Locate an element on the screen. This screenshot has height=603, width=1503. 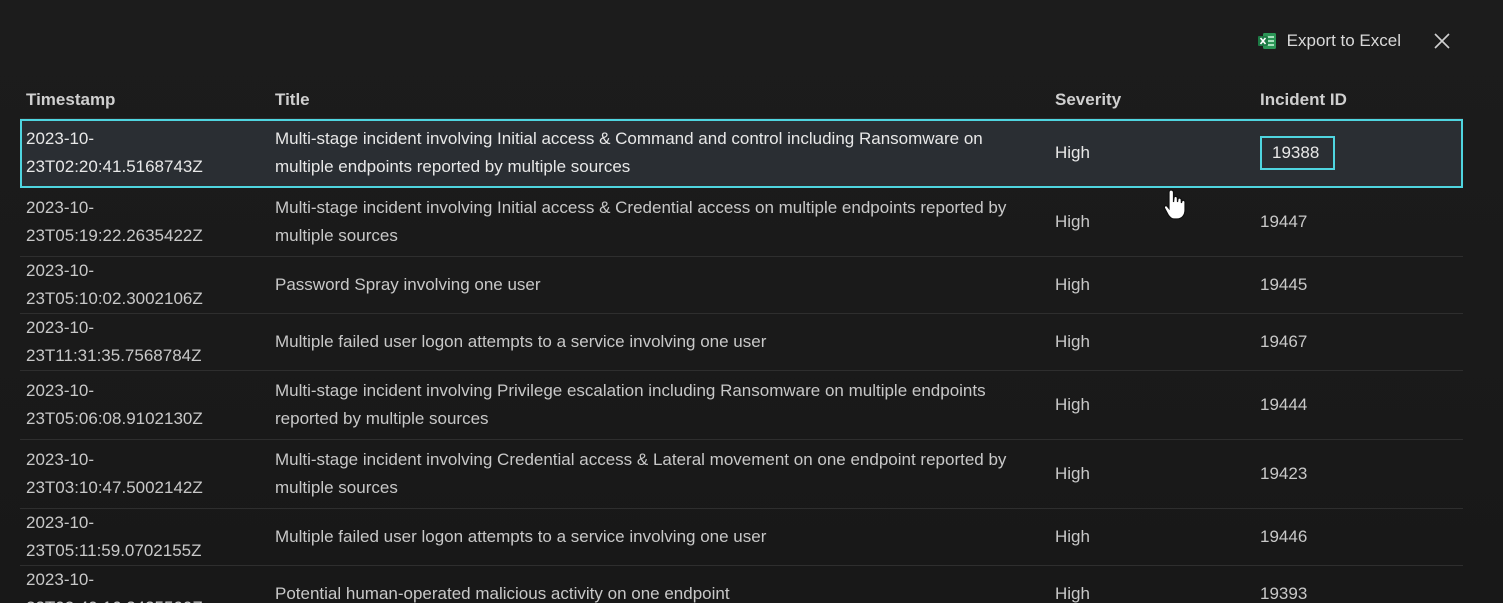
incident-id-cell: 19393 is located at coordinates (1358, 584).